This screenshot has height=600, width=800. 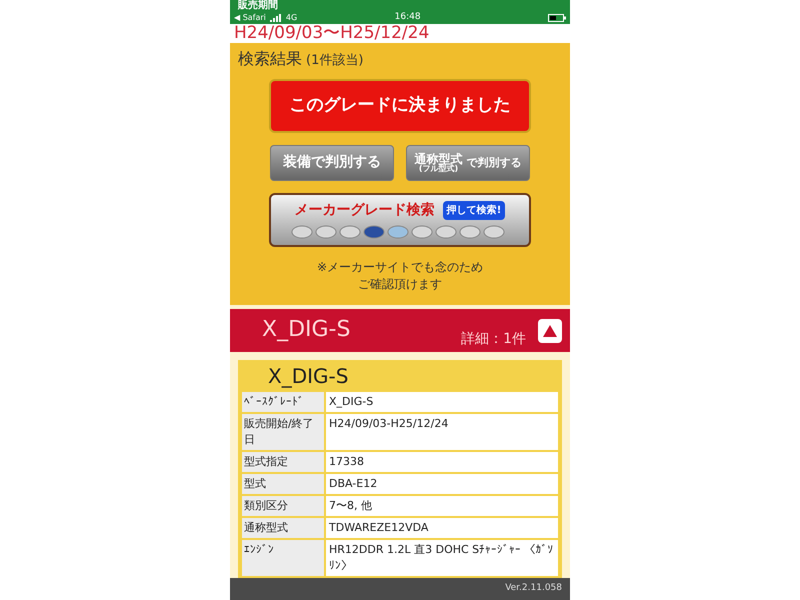 I want to click on spec-label: 型式, so click(x=283, y=484).